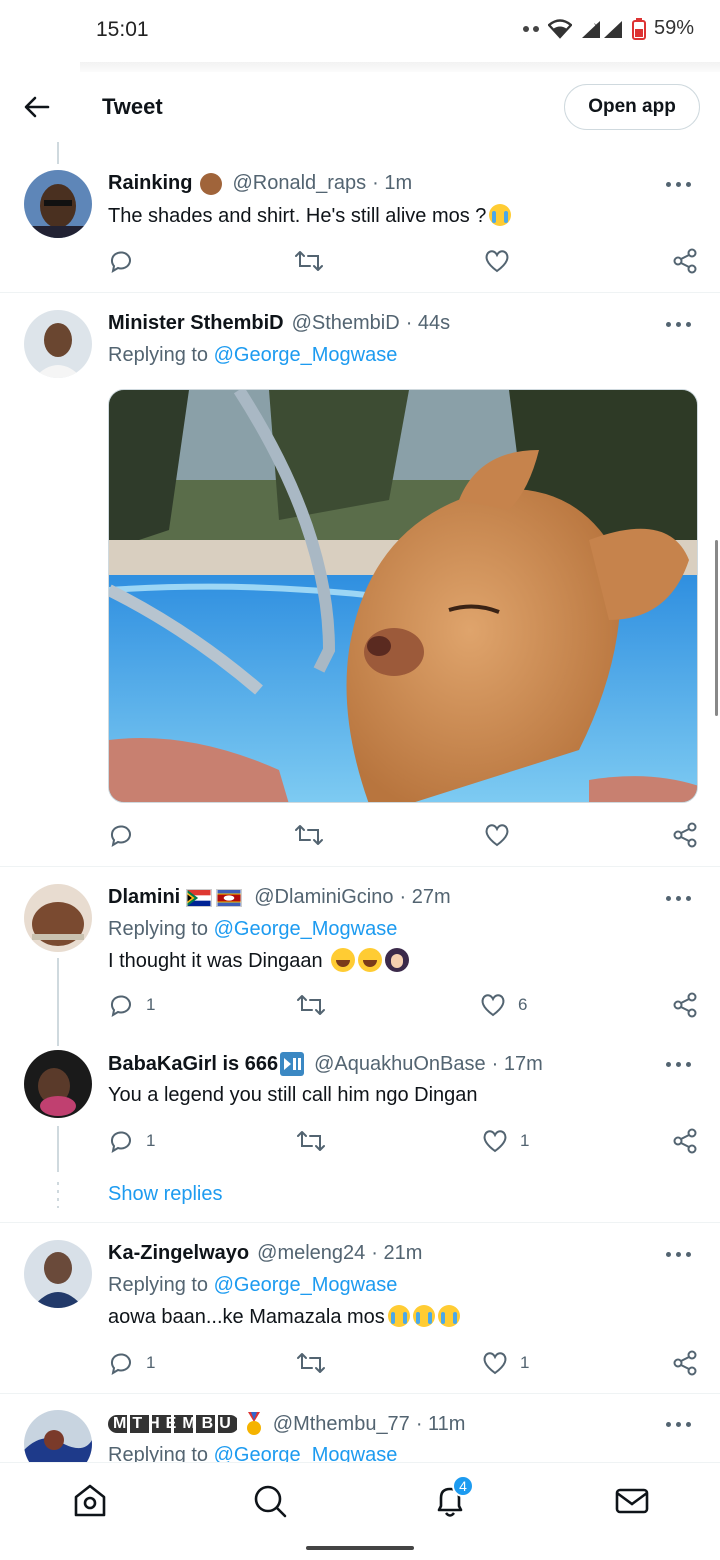 This screenshot has width=720, height=1560. What do you see at coordinates (165, 1194) in the screenshot?
I see `show-replies-link: Show replies` at bounding box center [165, 1194].